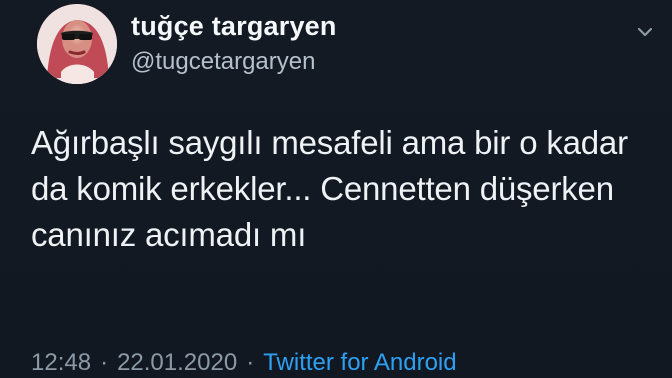 This screenshot has height=378, width=672. I want to click on chevron-down-icon, so click(645, 32).